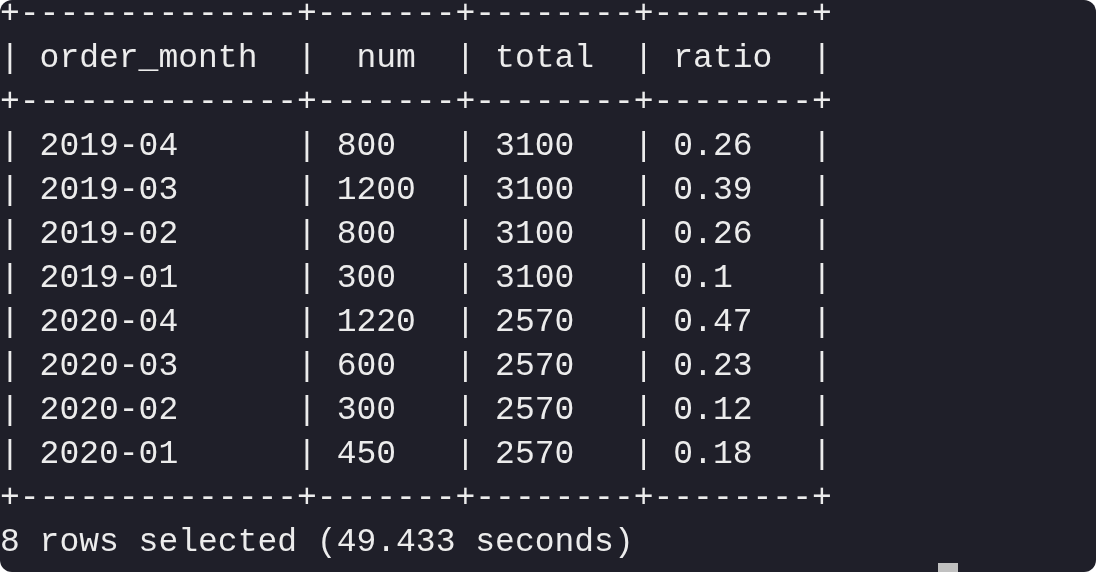  Describe the element at coordinates (317, 543) in the screenshot. I see `terminal-line: 8 rows selected (49.433 seconds)` at that location.